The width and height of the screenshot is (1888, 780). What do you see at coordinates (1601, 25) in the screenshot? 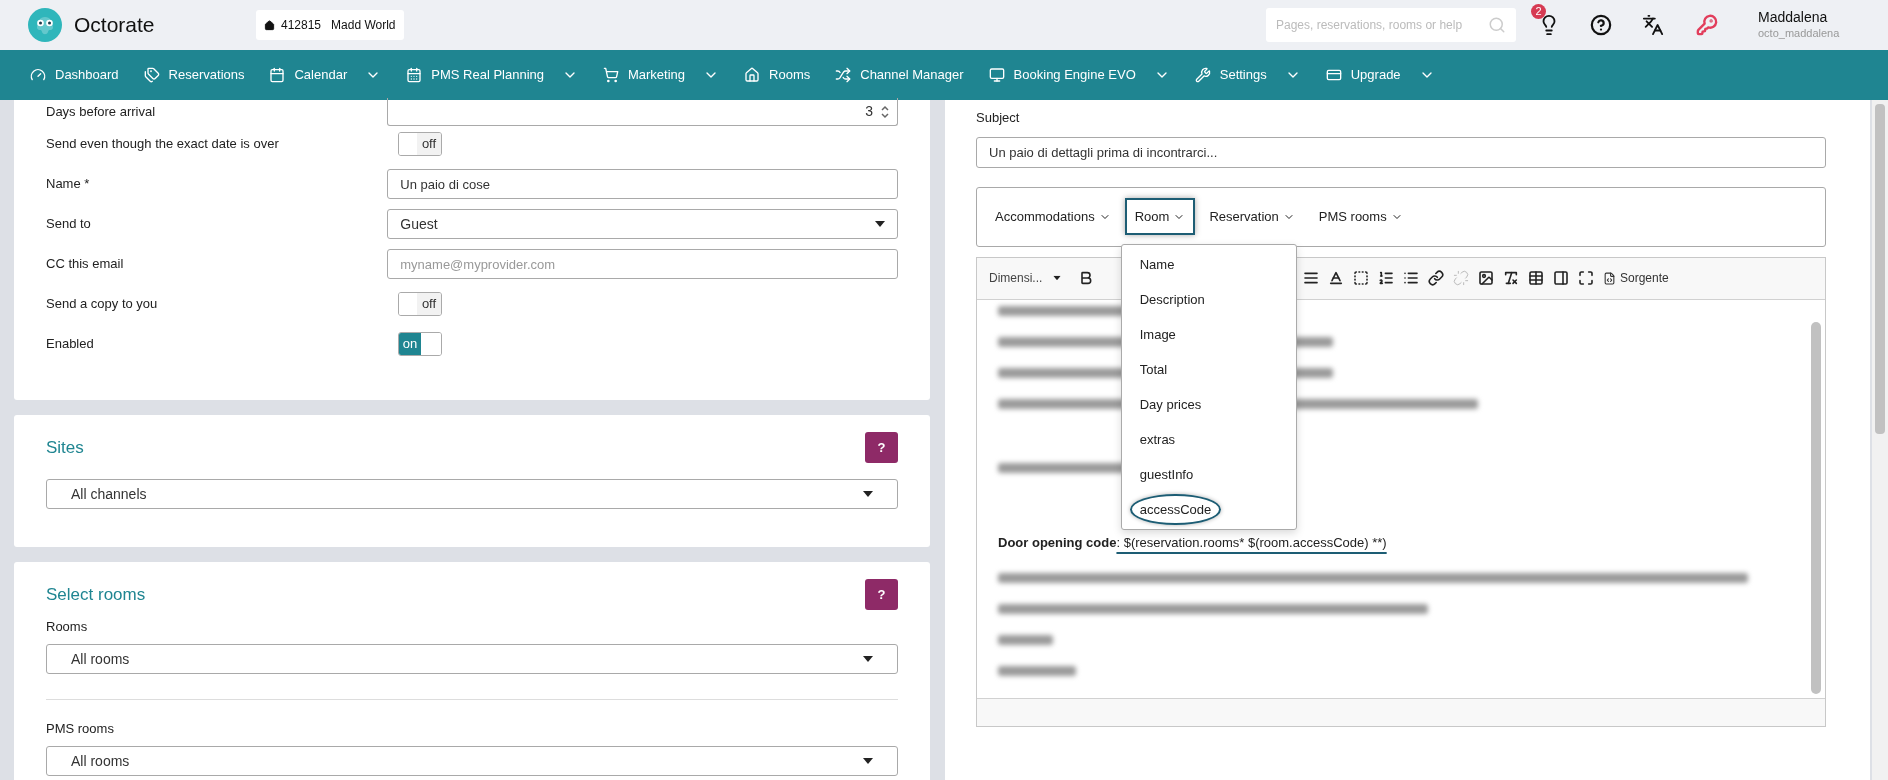
I see `help-icon` at bounding box center [1601, 25].